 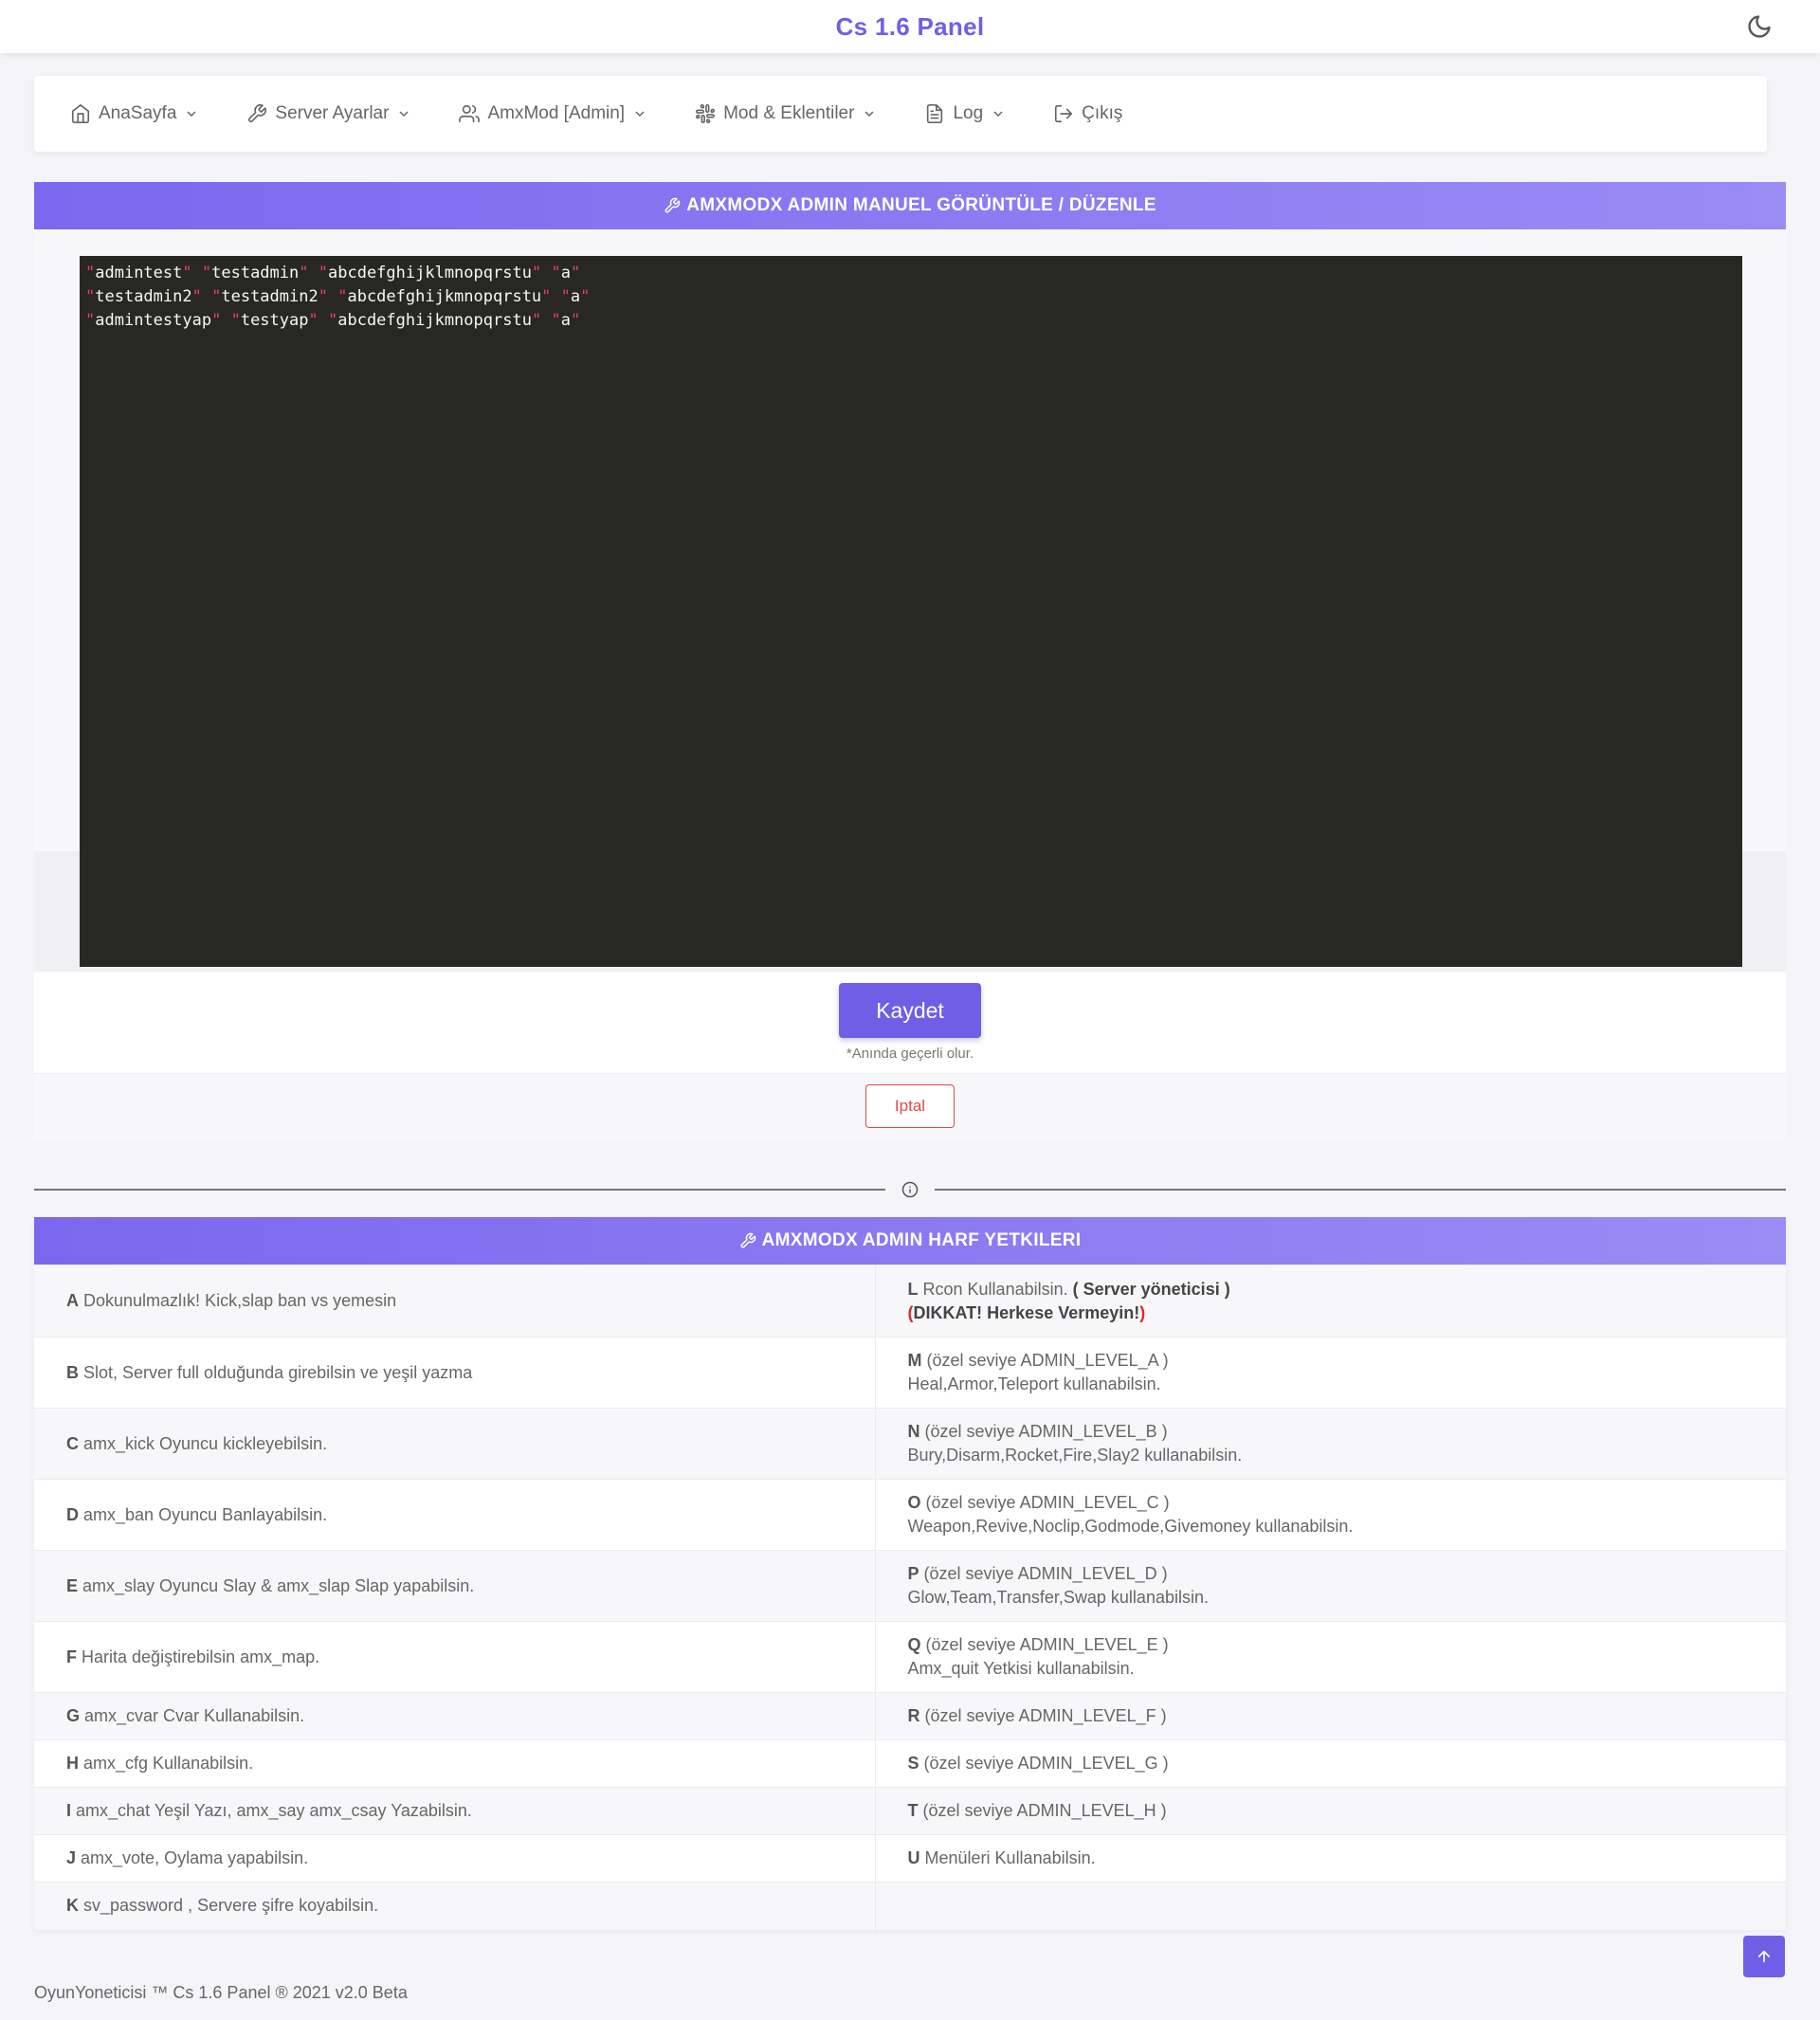 I want to click on save-button: Kaydet, so click(x=910, y=1010).